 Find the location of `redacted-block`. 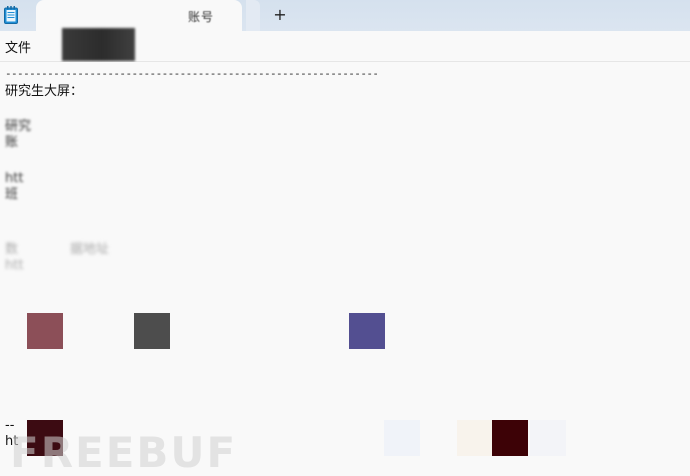

redacted-block is located at coordinates (98, 44).